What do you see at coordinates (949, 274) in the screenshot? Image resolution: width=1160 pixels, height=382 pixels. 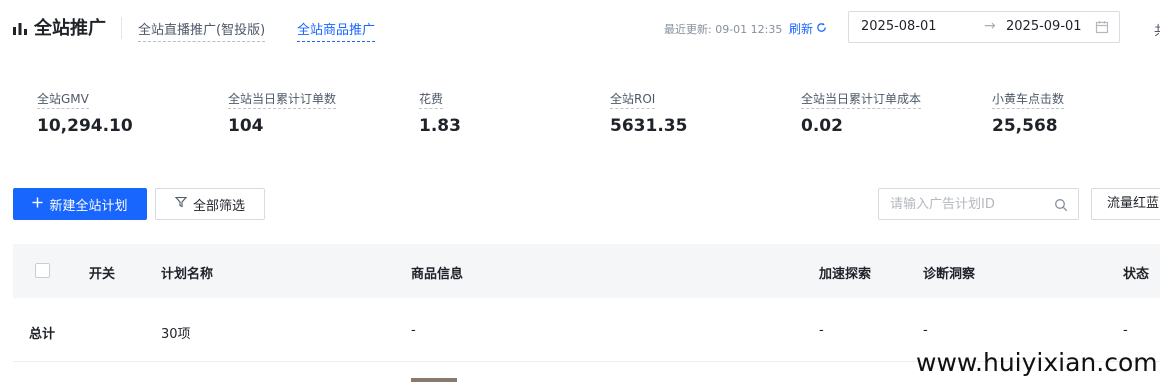 I see `column-header: 诊断洞察` at bounding box center [949, 274].